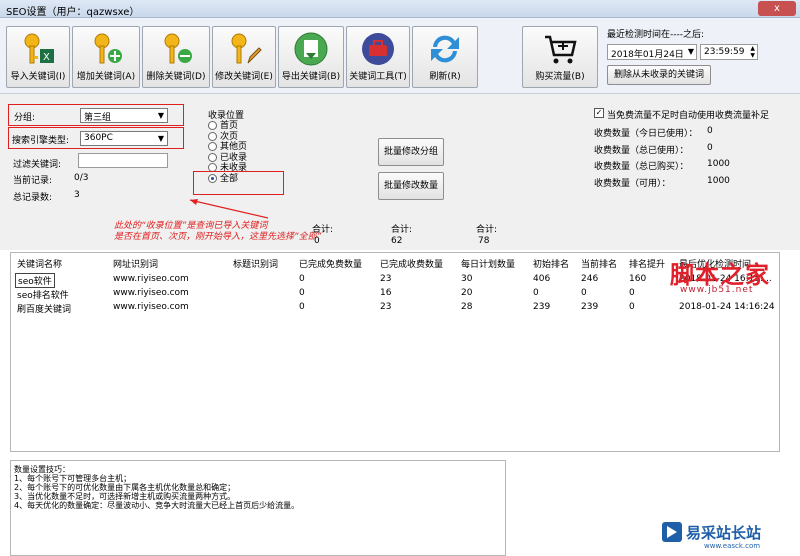 This screenshot has width=800, height=556. I want to click on batch-group-button: 批量修改分组, so click(411, 152).